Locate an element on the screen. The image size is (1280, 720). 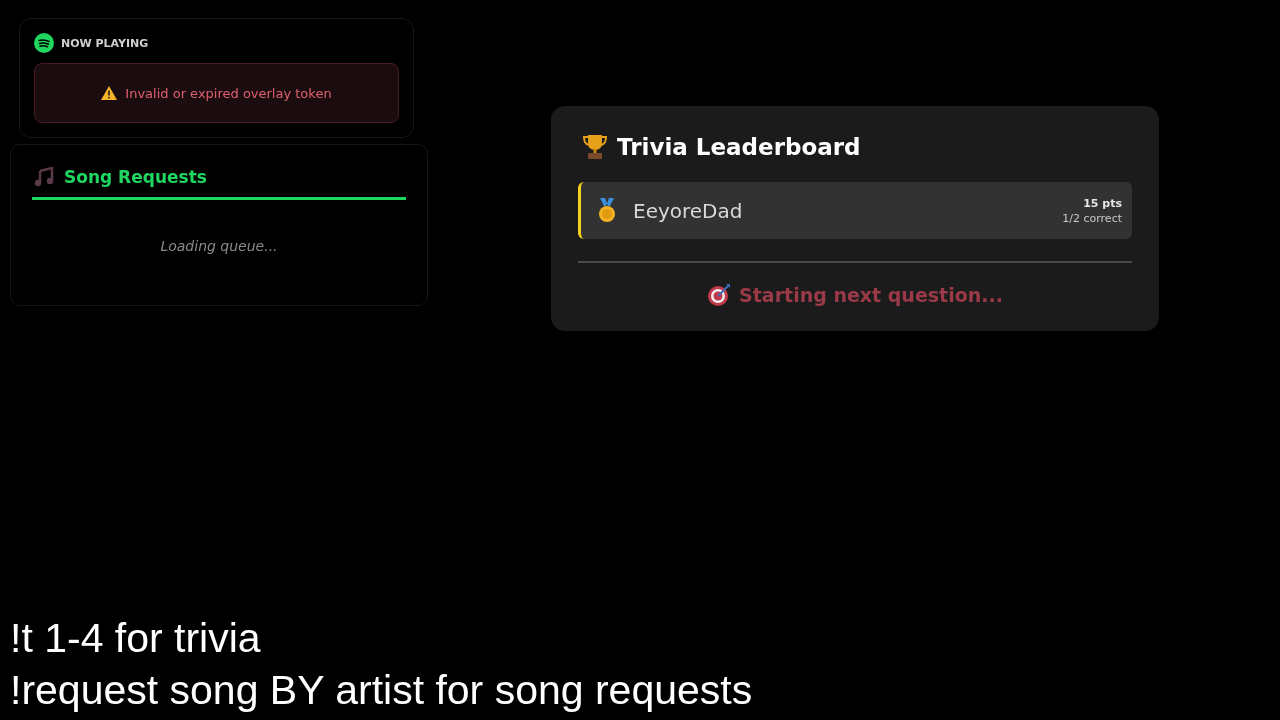
now-playing-title: NOW PLAYING is located at coordinates (105, 43).